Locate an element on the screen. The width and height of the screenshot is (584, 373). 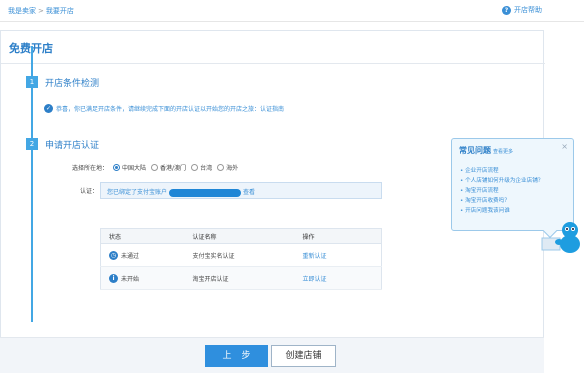
location-option-overseas: 海外 is located at coordinates (227, 167).